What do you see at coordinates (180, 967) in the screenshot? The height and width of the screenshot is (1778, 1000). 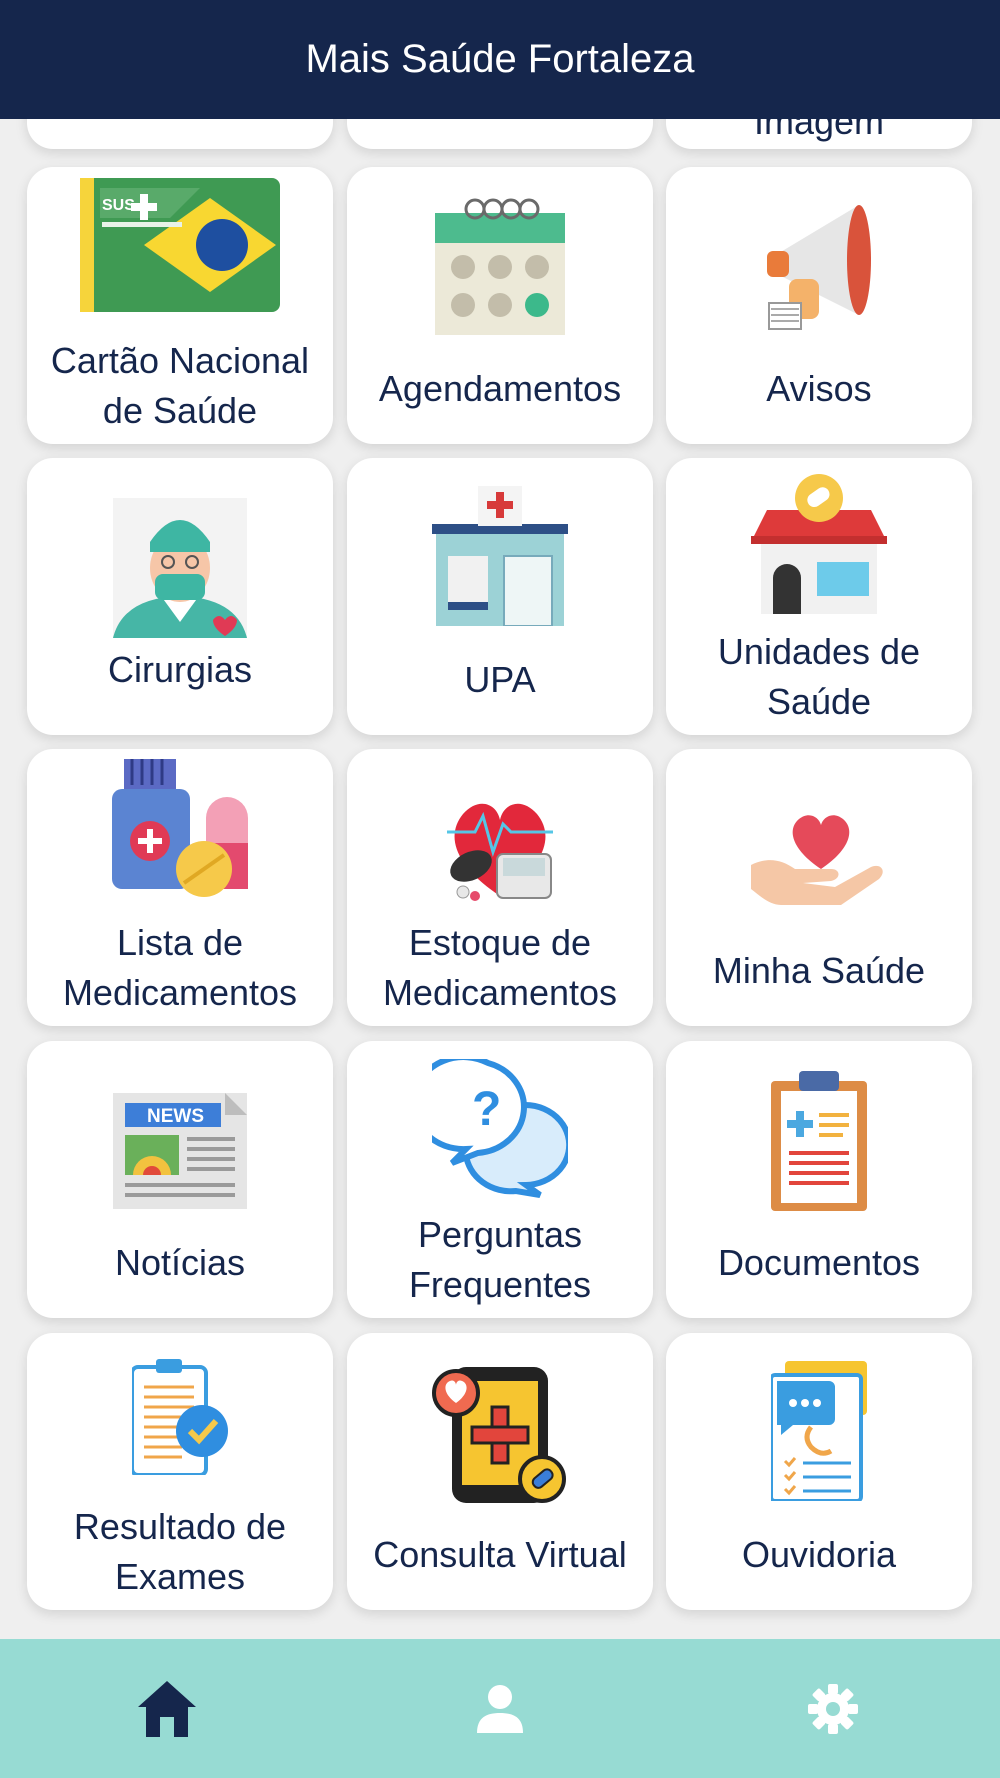 I see `tile-label: Lista de Medicamentos` at bounding box center [180, 967].